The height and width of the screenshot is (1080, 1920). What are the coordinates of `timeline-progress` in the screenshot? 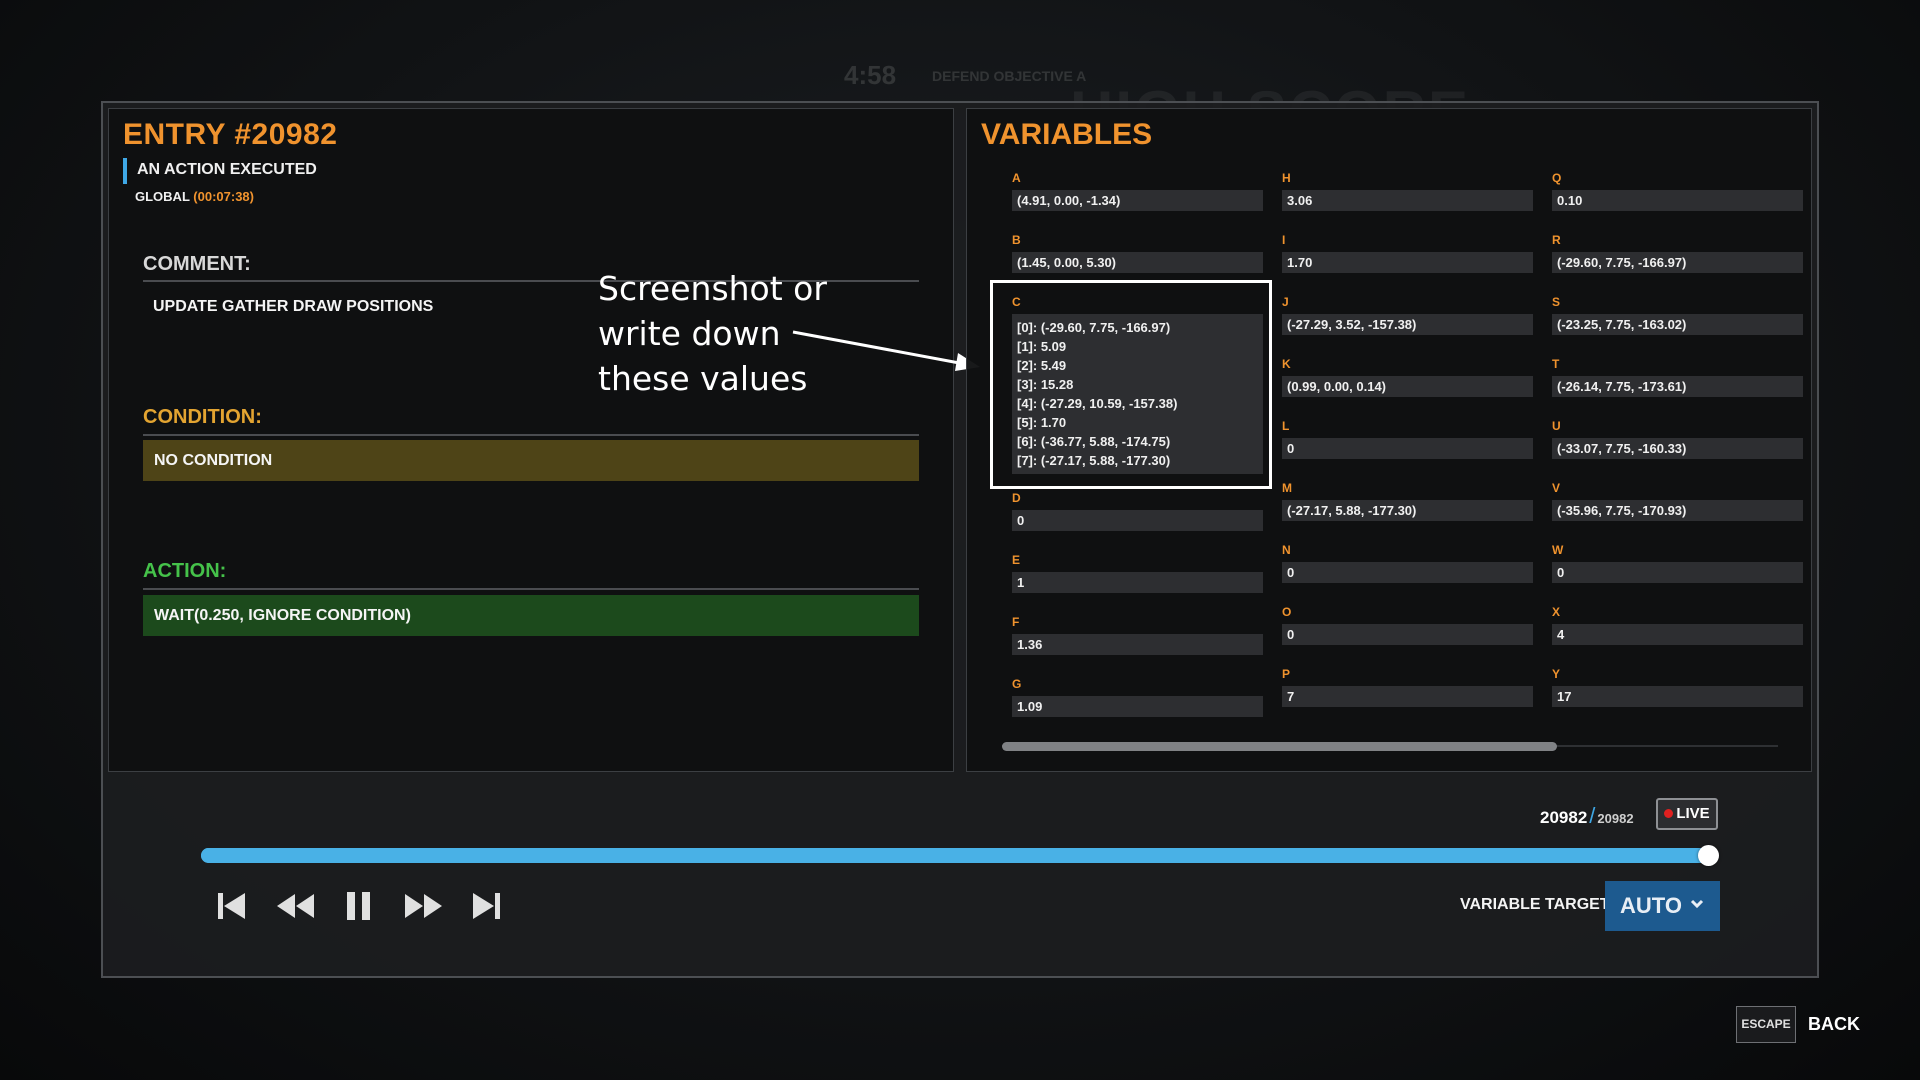 It's located at (955, 855).